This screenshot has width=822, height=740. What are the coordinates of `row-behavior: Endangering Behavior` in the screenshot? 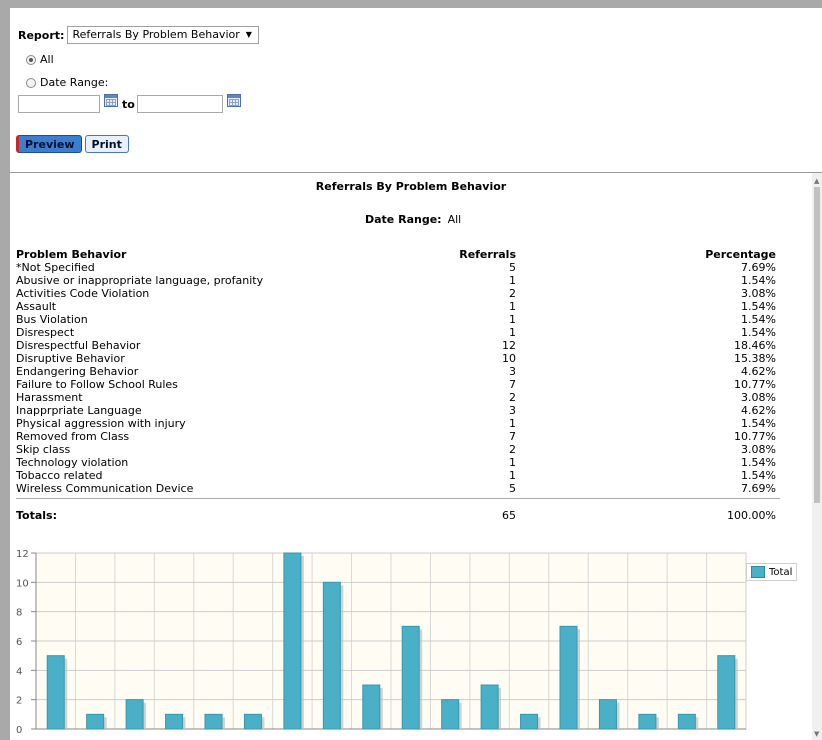 It's located at (77, 371).